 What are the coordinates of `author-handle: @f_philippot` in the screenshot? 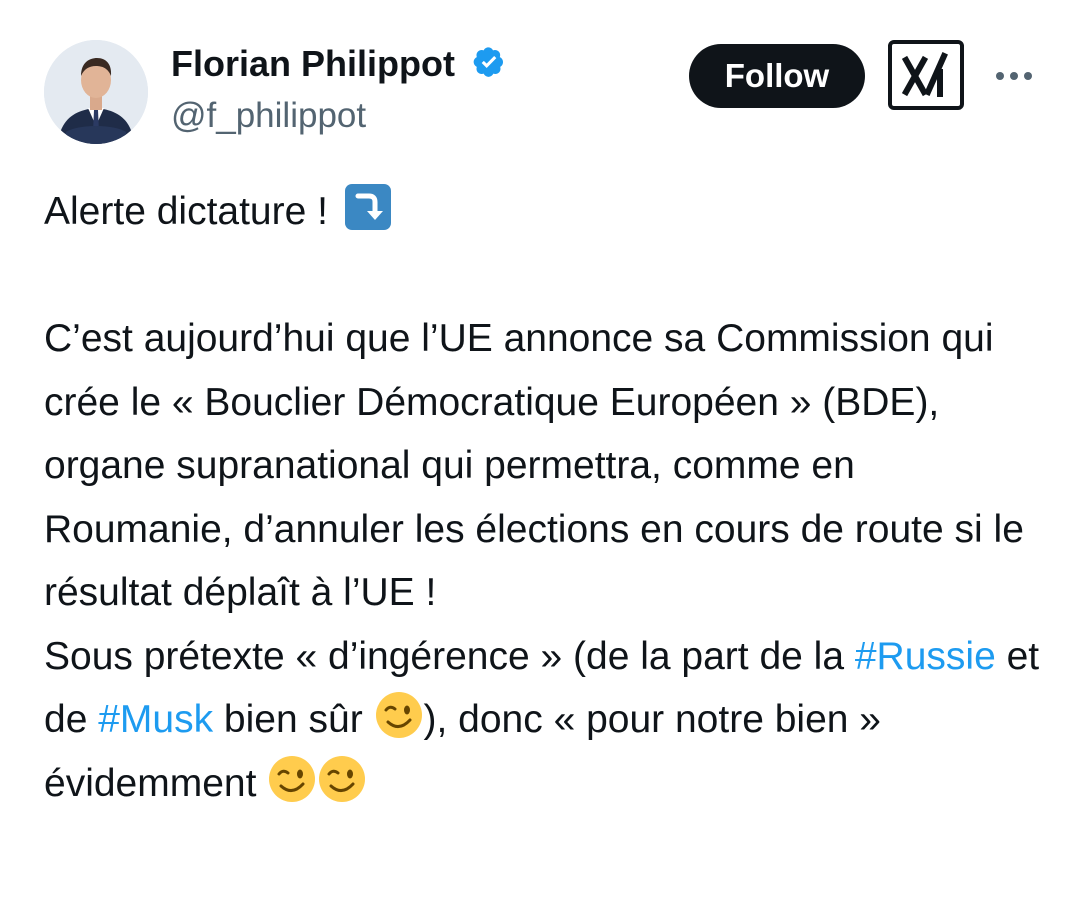 It's located at (340, 116).